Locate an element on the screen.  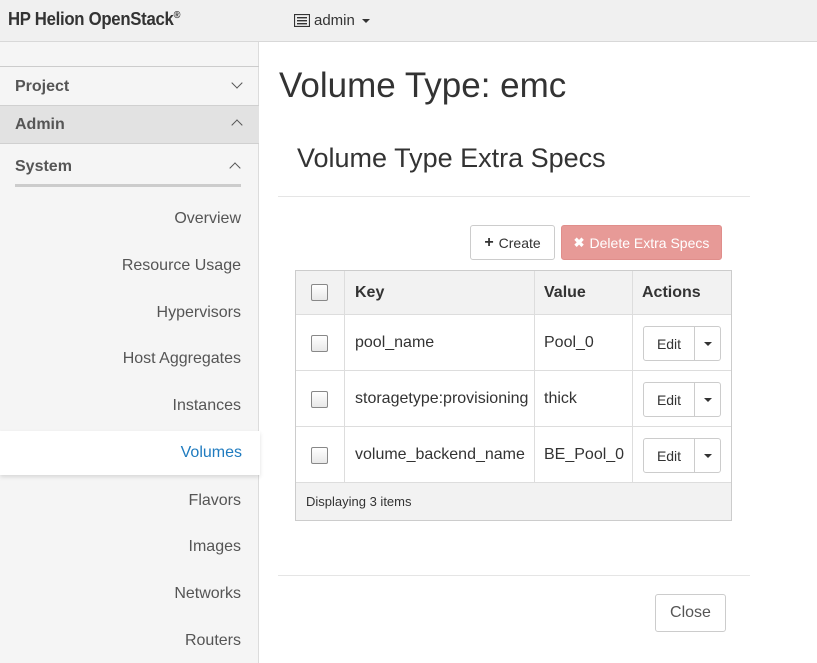
sidebar-section-project: Project is located at coordinates (129, 87).